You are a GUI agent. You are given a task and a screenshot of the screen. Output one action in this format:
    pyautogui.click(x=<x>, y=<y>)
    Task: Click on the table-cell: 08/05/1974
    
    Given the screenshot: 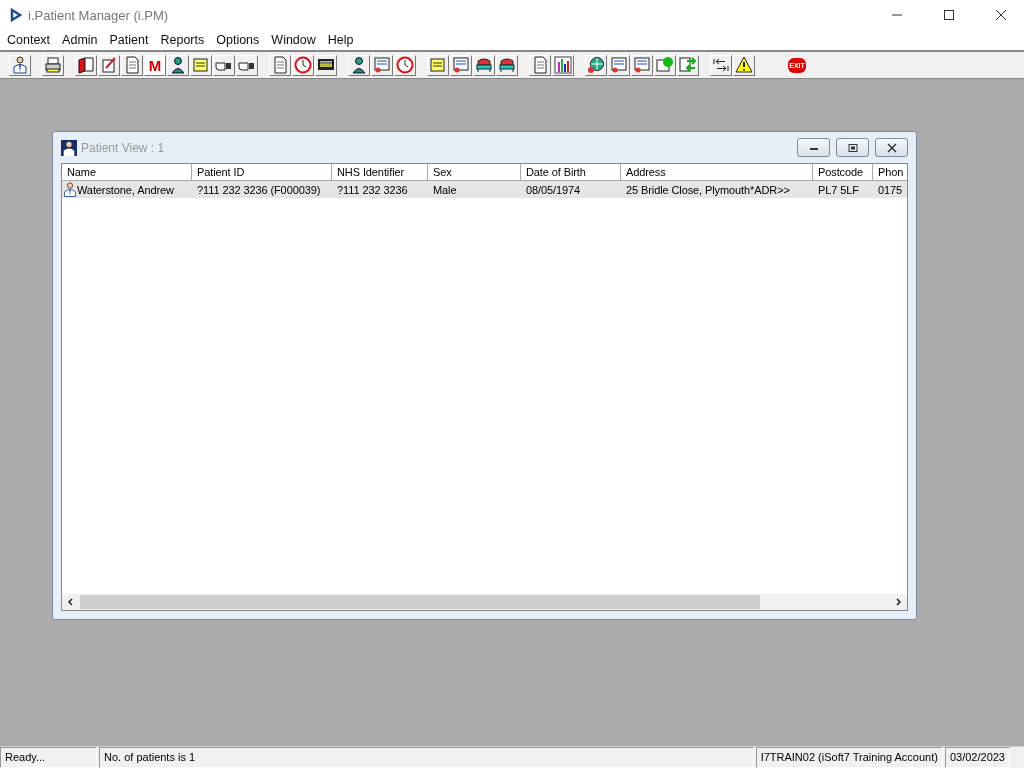 What is the action you would take?
    pyautogui.click(x=553, y=189)
    